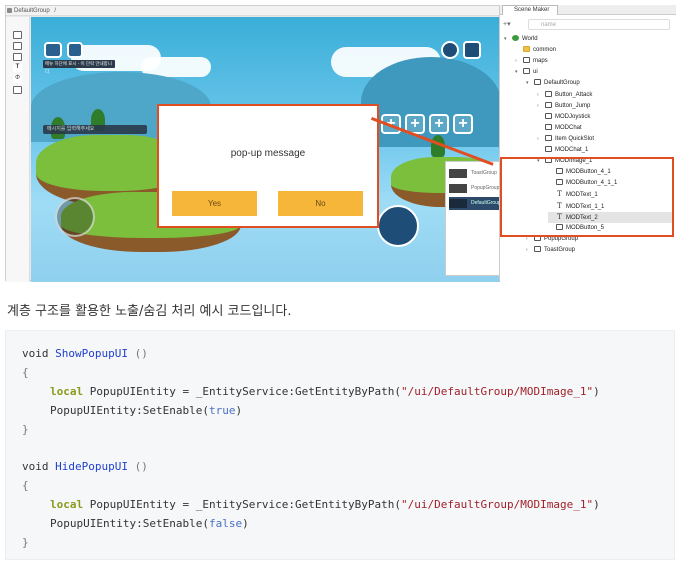  Describe the element at coordinates (535, 72) in the screenshot. I see `tree-item-label: ui` at that location.